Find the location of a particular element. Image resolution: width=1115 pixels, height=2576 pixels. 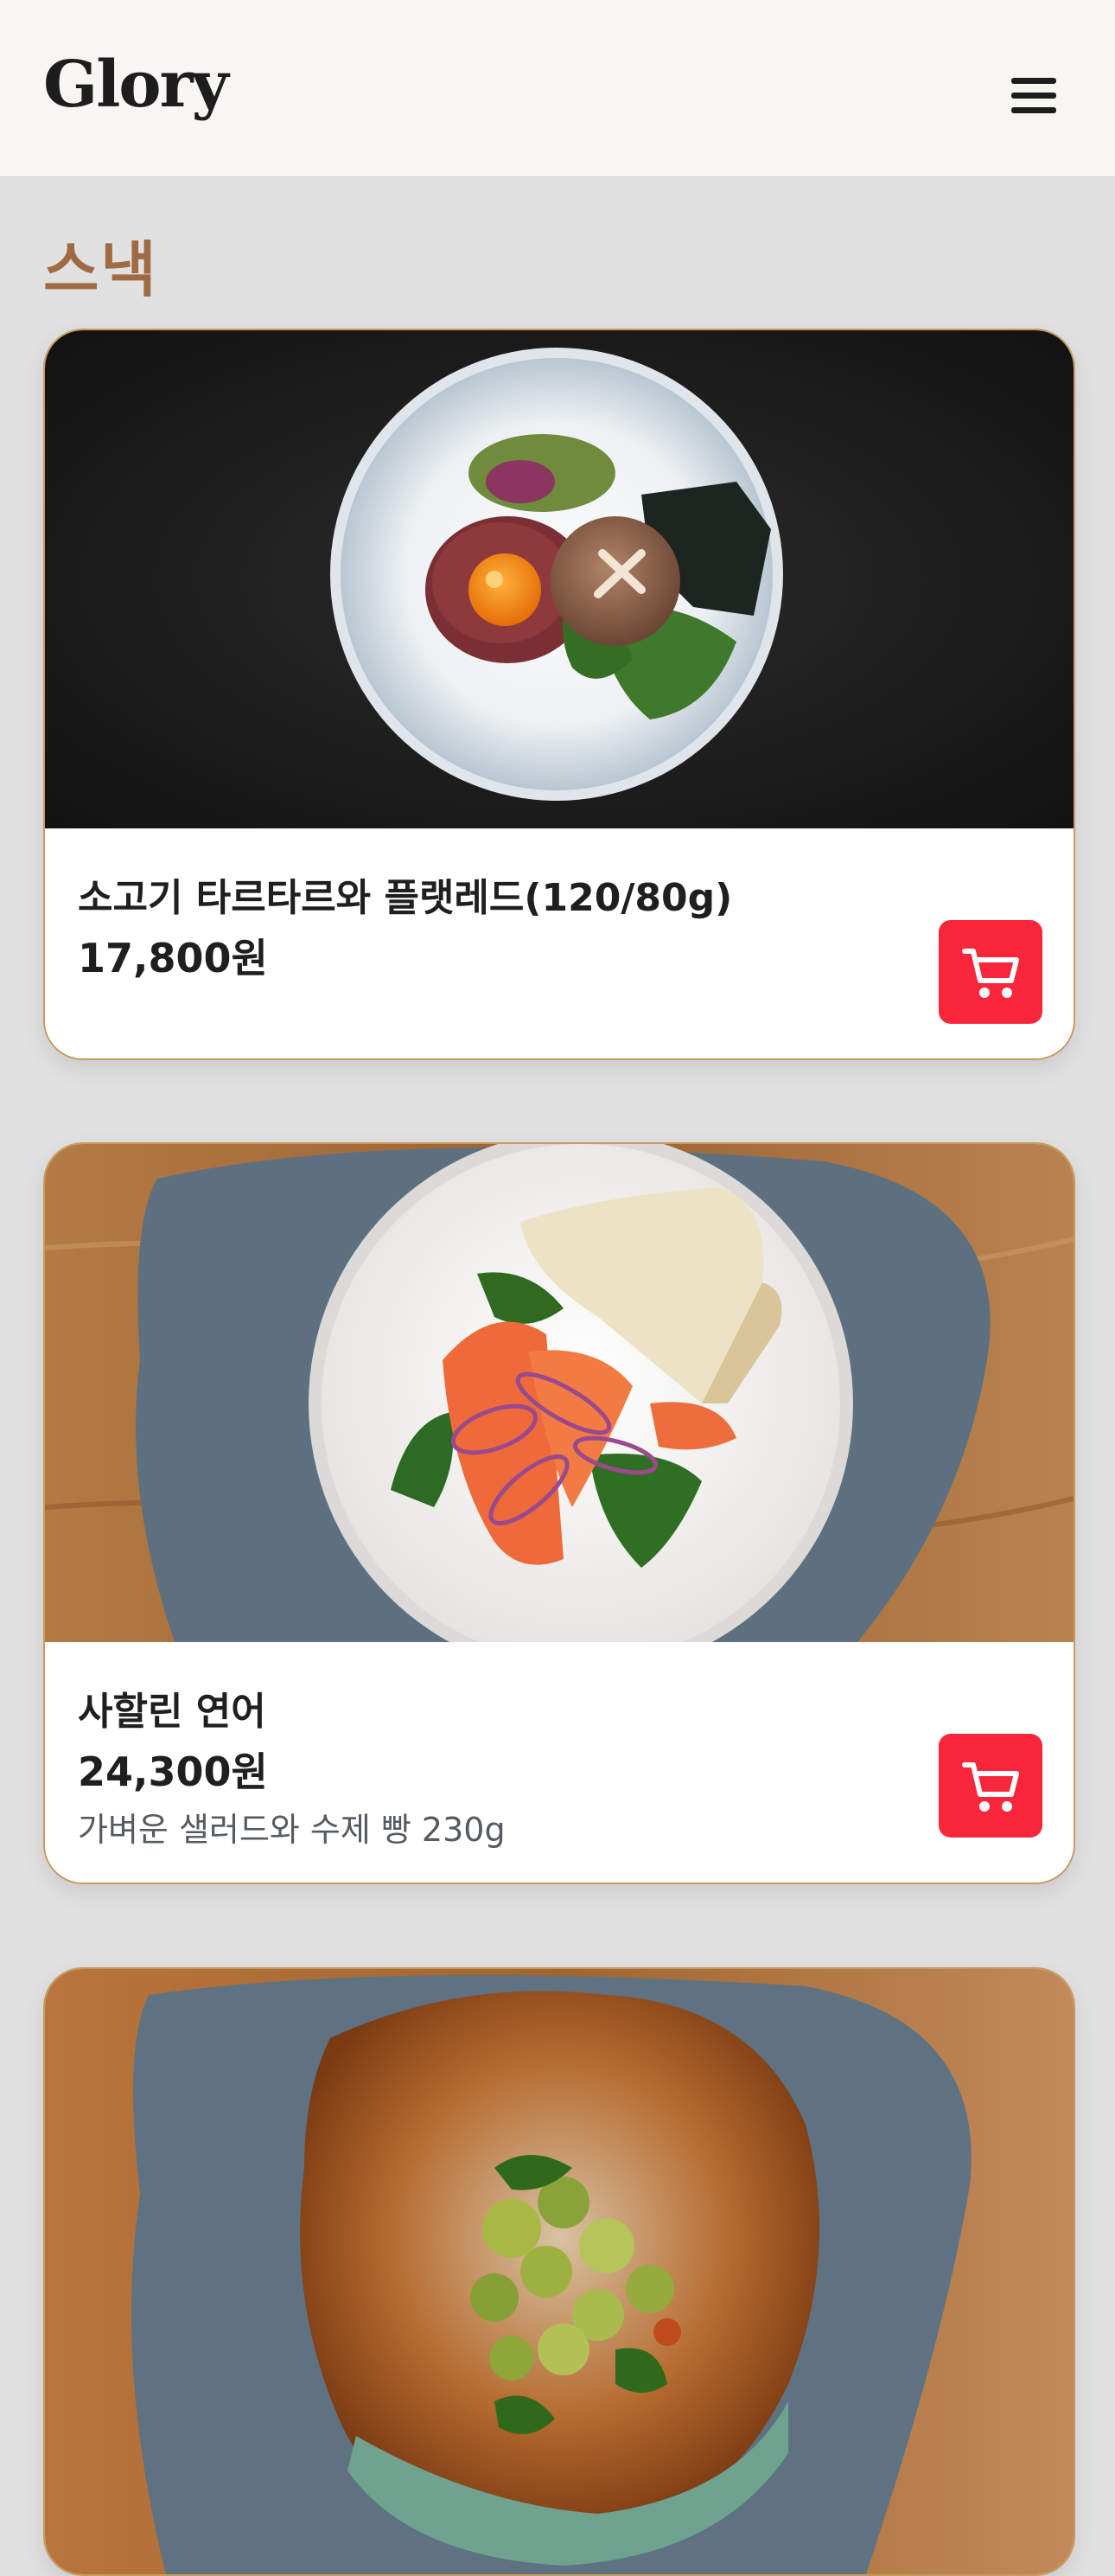

menu-item-name: 소고기 타르타르와 플랫레드(120/80g) is located at coordinates (405, 898).